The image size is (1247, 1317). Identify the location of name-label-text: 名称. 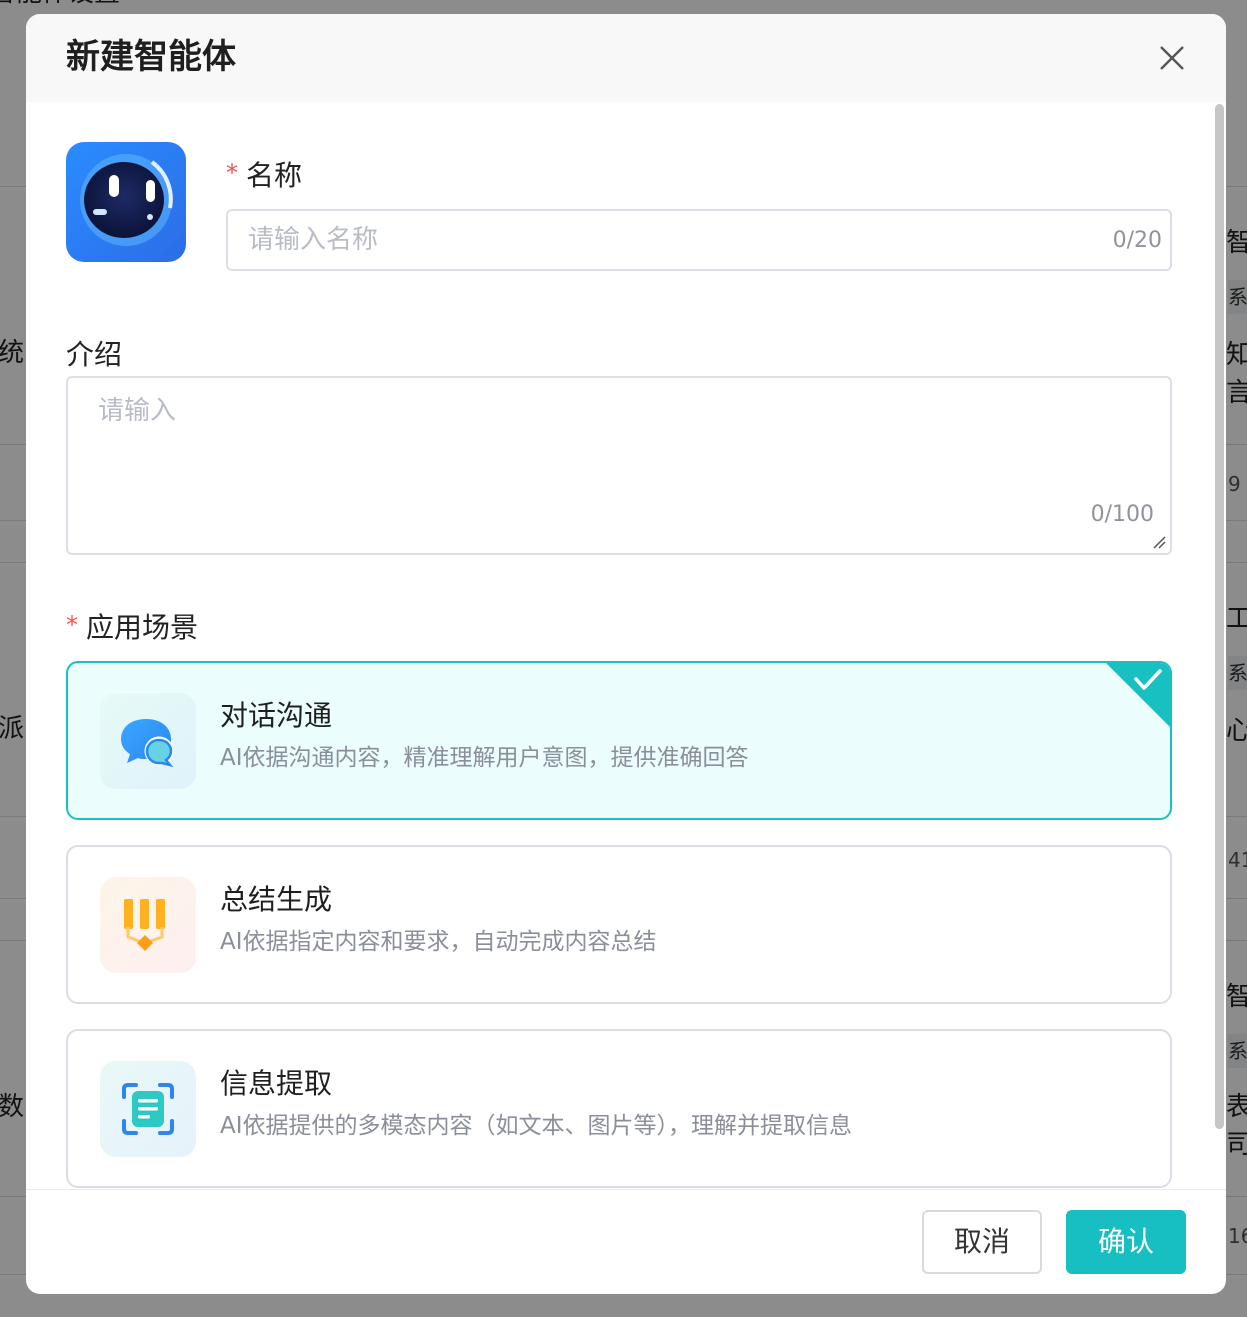
(274, 175).